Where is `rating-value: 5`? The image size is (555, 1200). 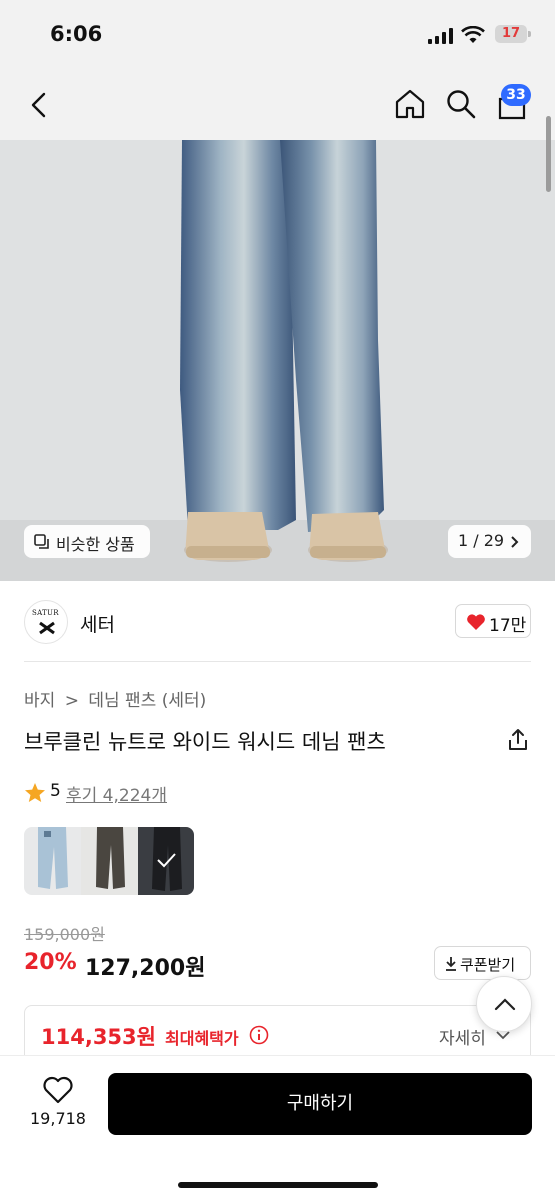
rating-value: 5 is located at coordinates (55, 791).